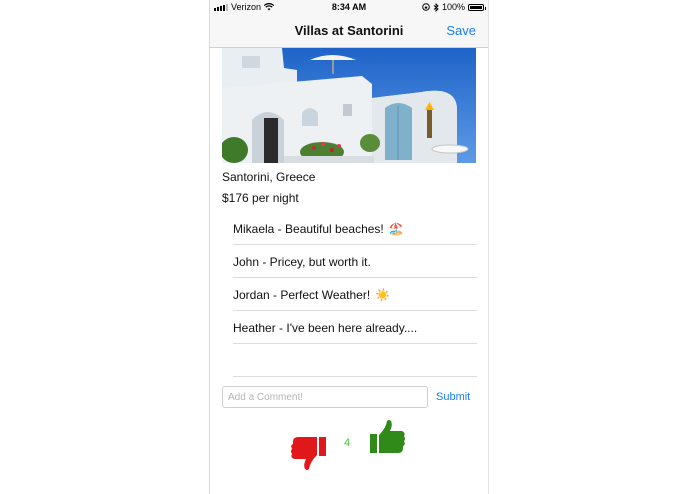 The width and height of the screenshot is (695, 494). I want to click on nav-bar: Villas at Santorini Save, so click(349, 31).